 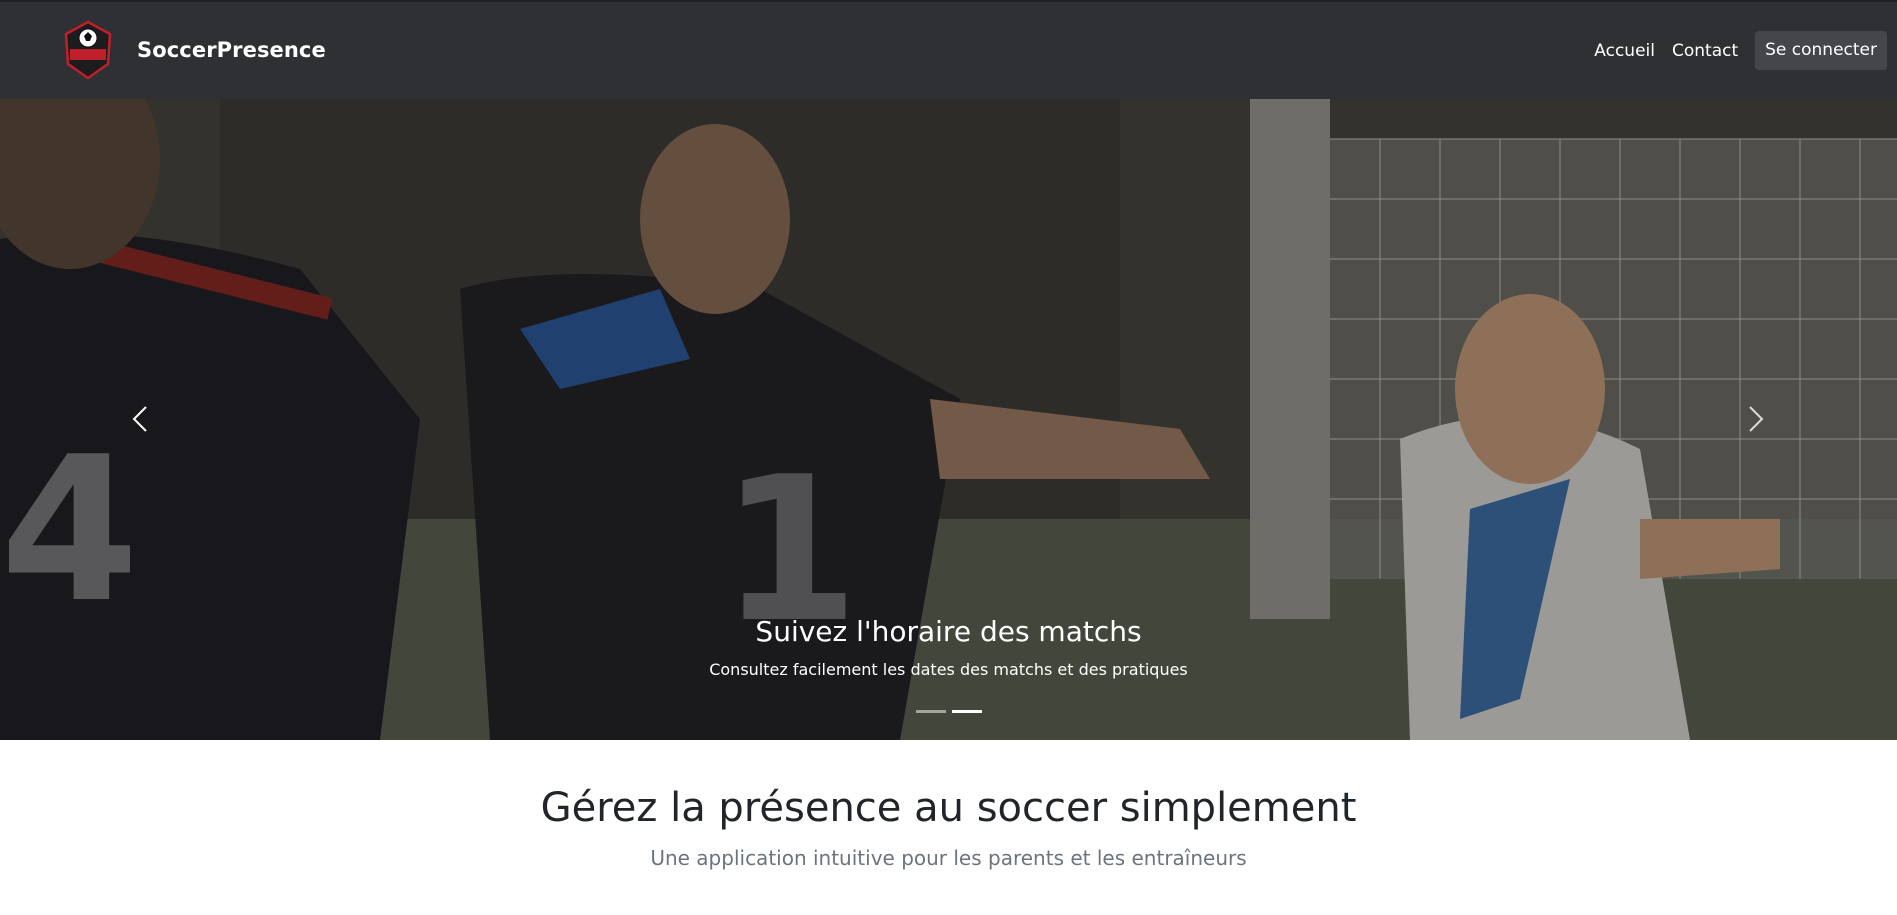 What do you see at coordinates (1624, 51) in the screenshot?
I see `nav-link-accueil: Accueil` at bounding box center [1624, 51].